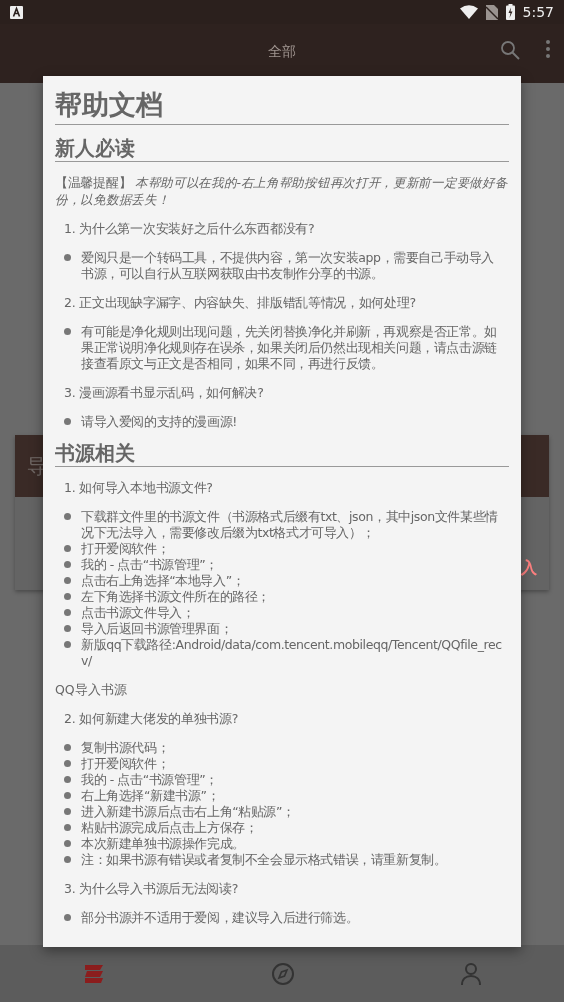  Describe the element at coordinates (138, 613) in the screenshot. I see `bullet-text: 点击书源文件导入；` at that location.